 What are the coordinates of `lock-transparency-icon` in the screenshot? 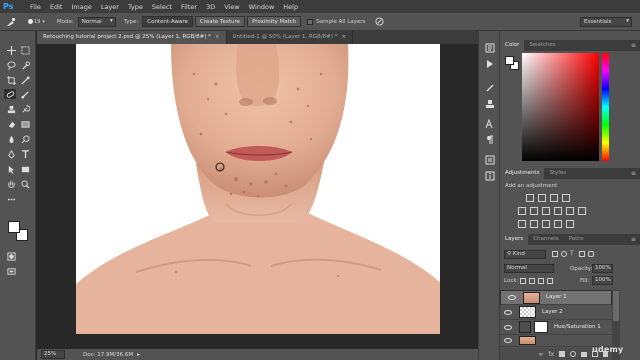 It's located at (523, 281).